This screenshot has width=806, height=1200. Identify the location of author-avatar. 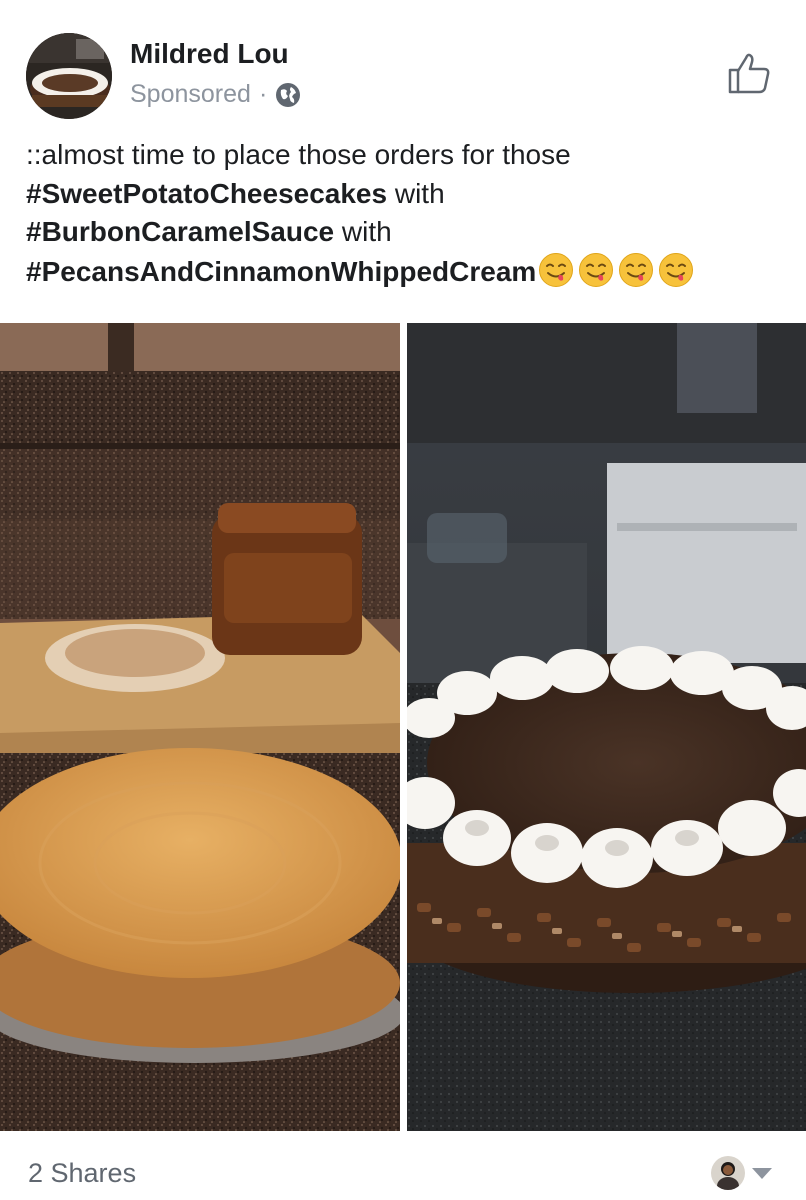
(69, 76).